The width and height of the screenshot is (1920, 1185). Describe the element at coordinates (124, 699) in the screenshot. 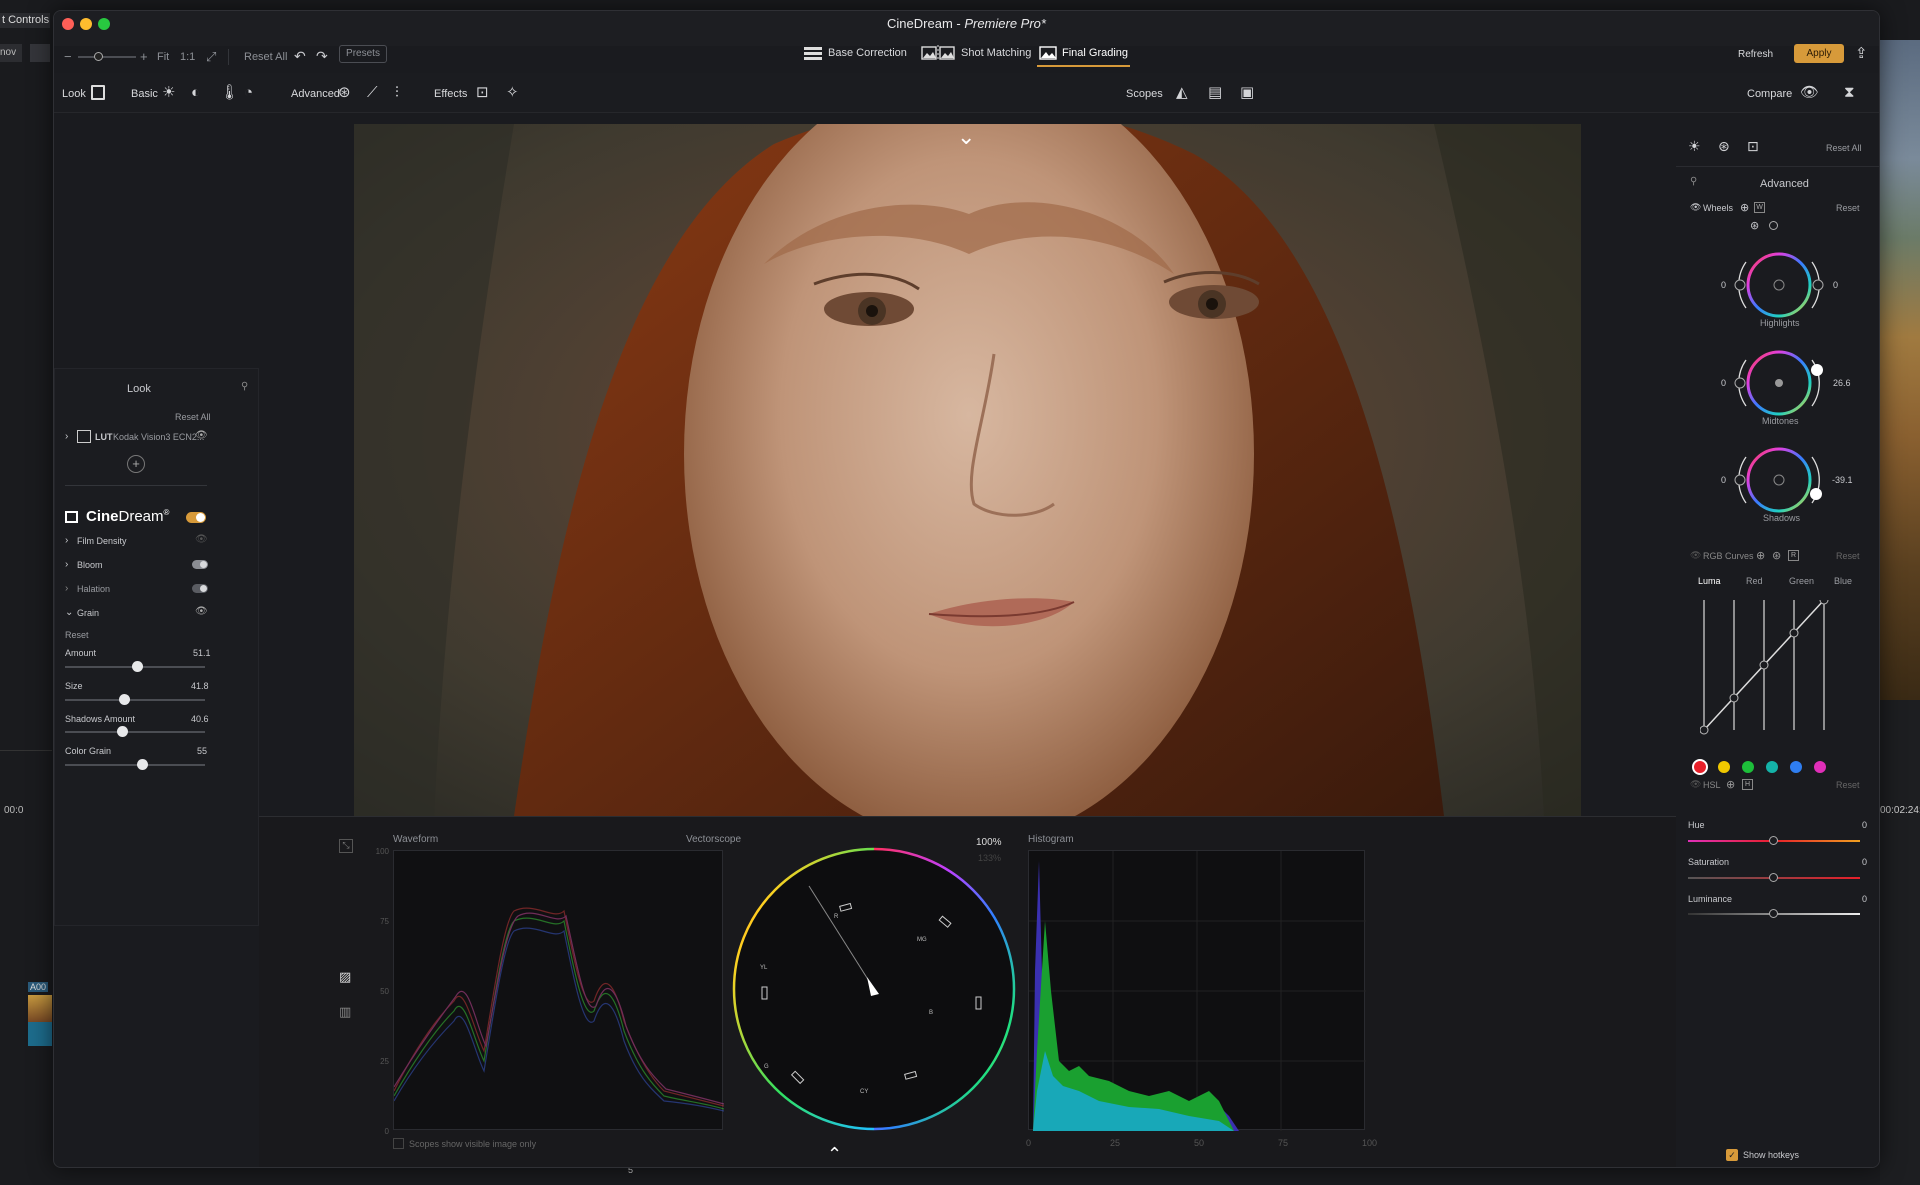

I see `size-slider-knob` at that location.